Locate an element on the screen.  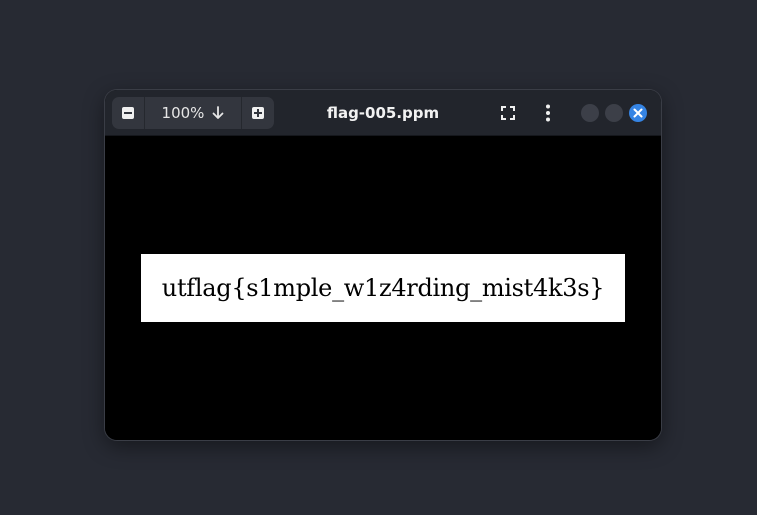
zoom-out-button is located at coordinates (128, 113).